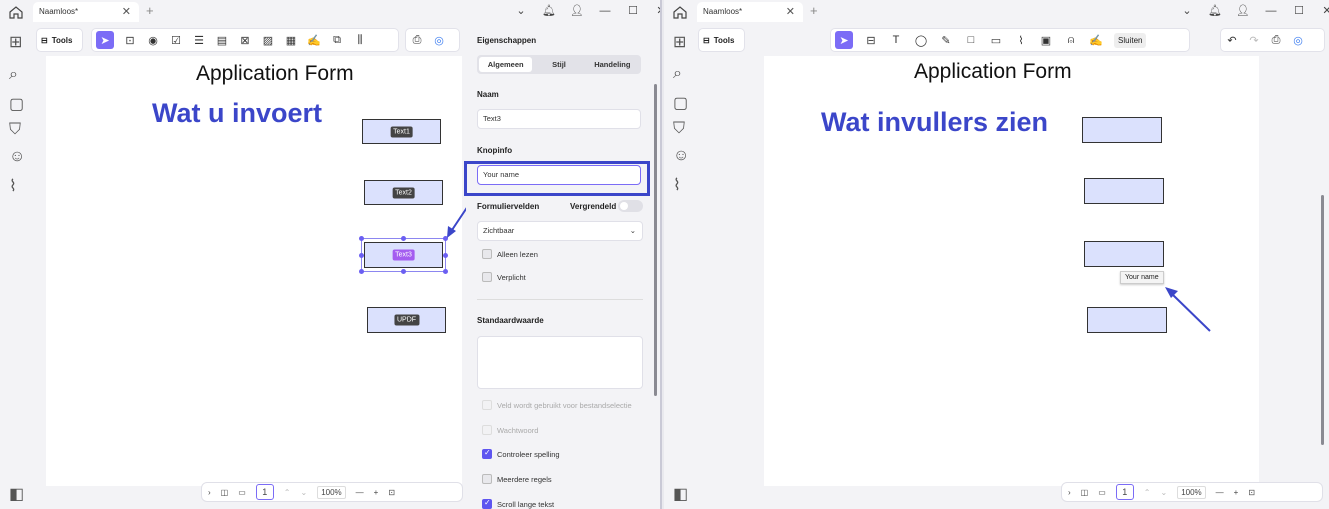 This screenshot has width=1329, height=509. What do you see at coordinates (86, 12) in the screenshot?
I see `document-tab: Naamloos* ✕` at bounding box center [86, 12].